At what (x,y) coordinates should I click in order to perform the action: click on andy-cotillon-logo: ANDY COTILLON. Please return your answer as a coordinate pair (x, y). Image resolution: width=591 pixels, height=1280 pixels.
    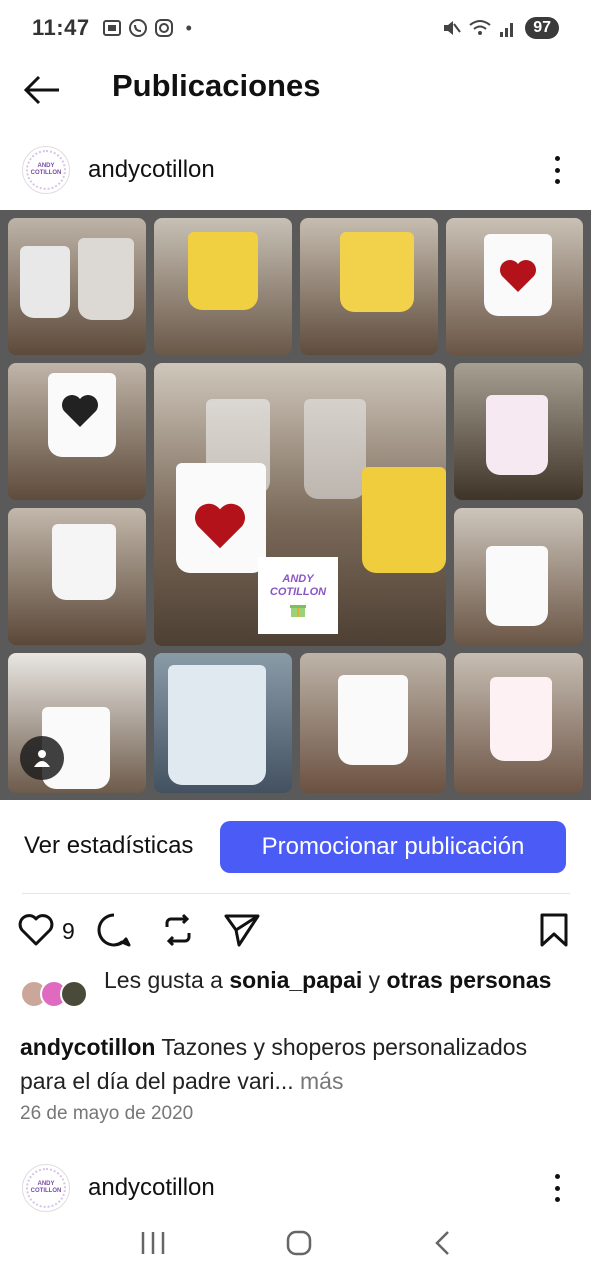
    Looking at the image, I should click on (298, 595).